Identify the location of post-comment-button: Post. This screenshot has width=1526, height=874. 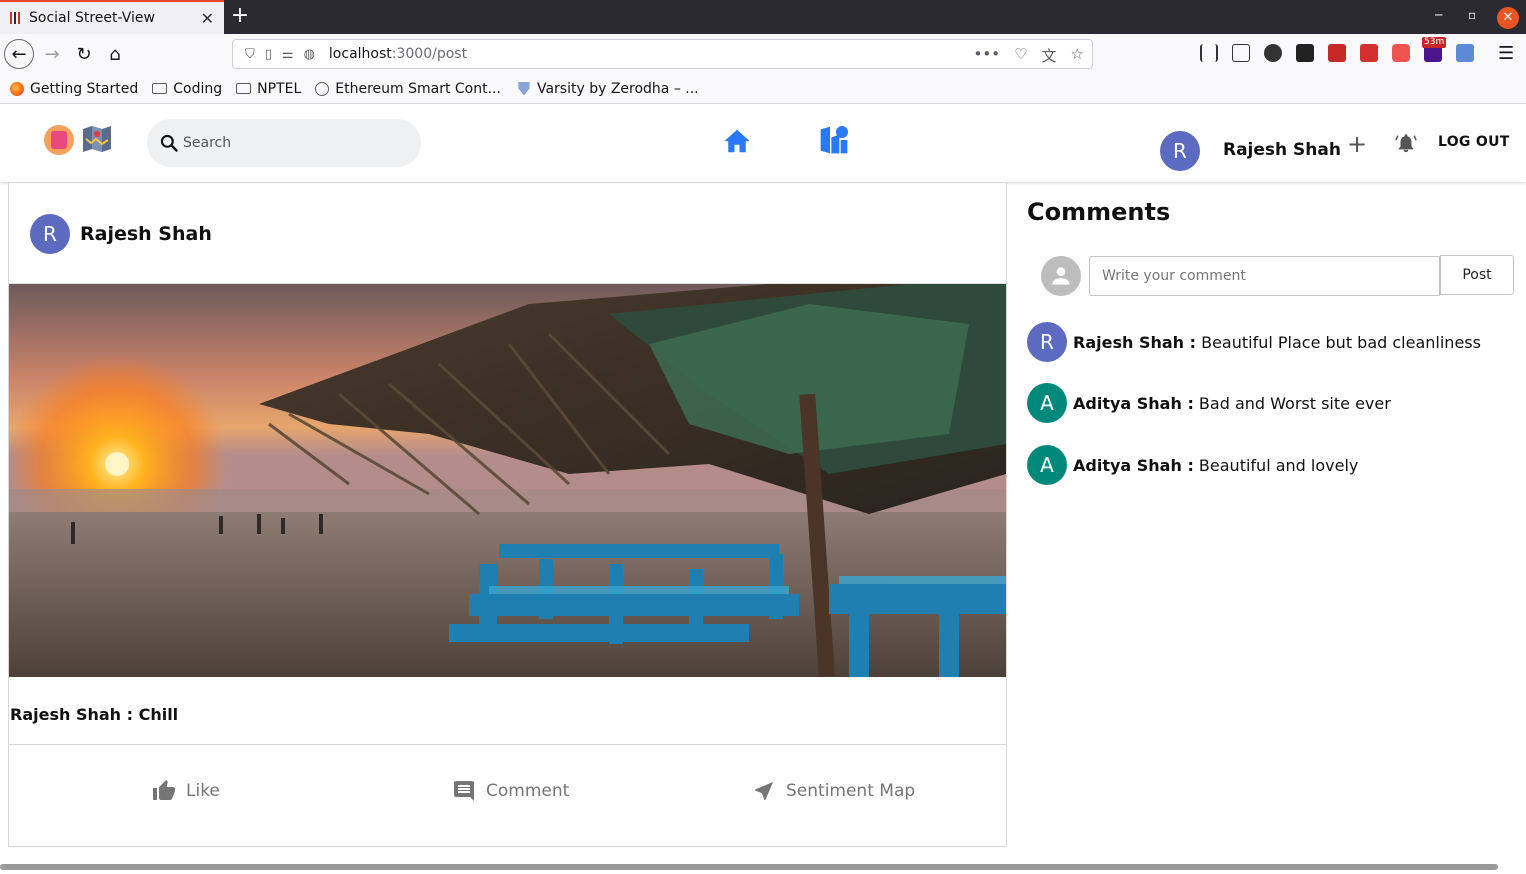
(1477, 275).